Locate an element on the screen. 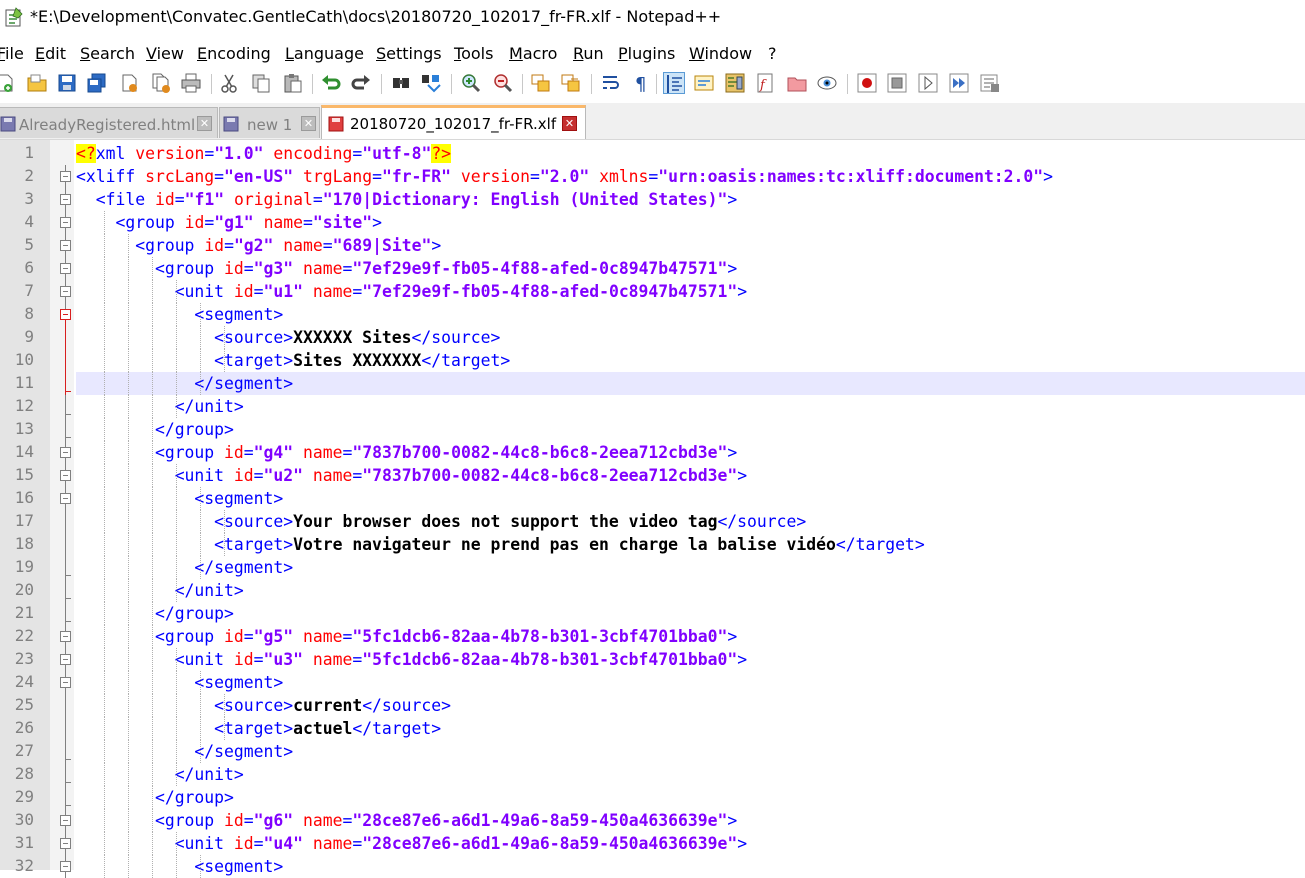 This screenshot has height=878, width=1305. menu-plugins: Plugins is located at coordinates (646, 53).